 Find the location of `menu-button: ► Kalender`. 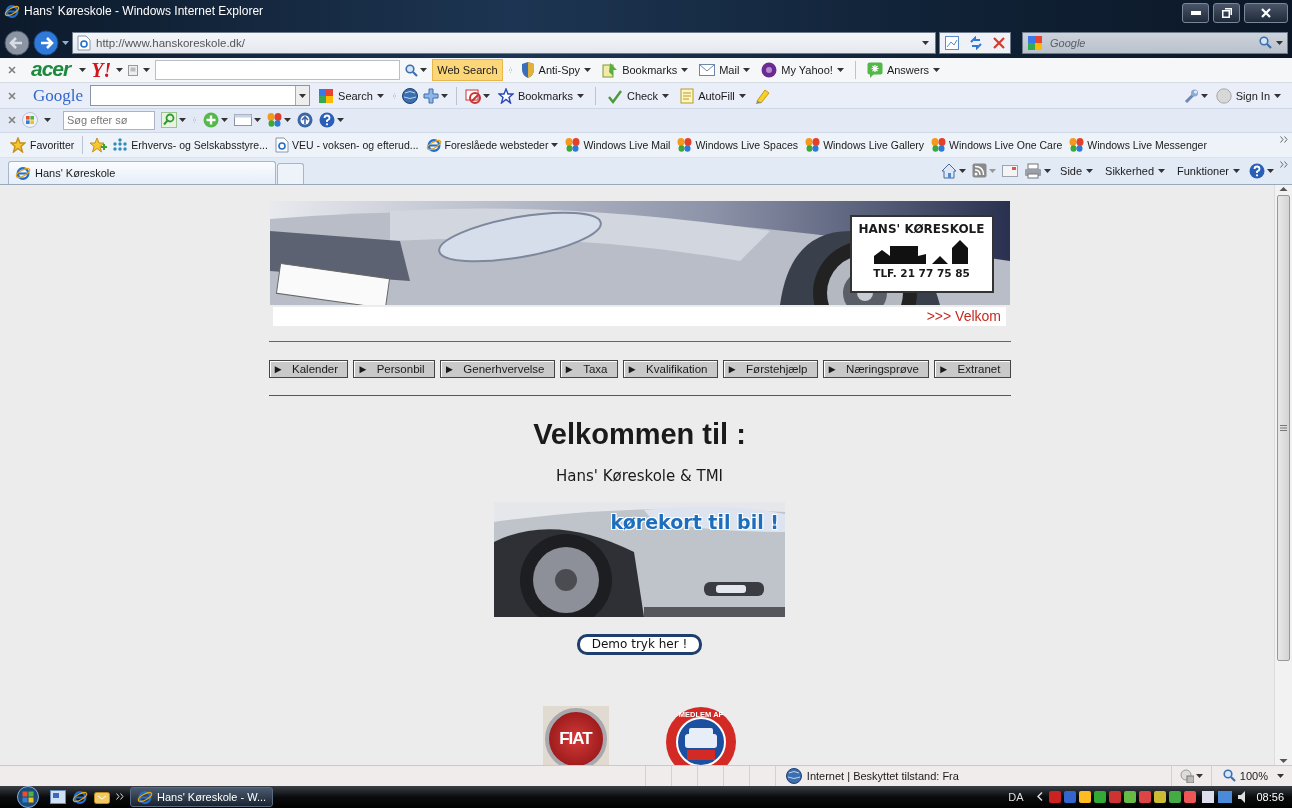

menu-button: ► Kalender is located at coordinates (308, 368).